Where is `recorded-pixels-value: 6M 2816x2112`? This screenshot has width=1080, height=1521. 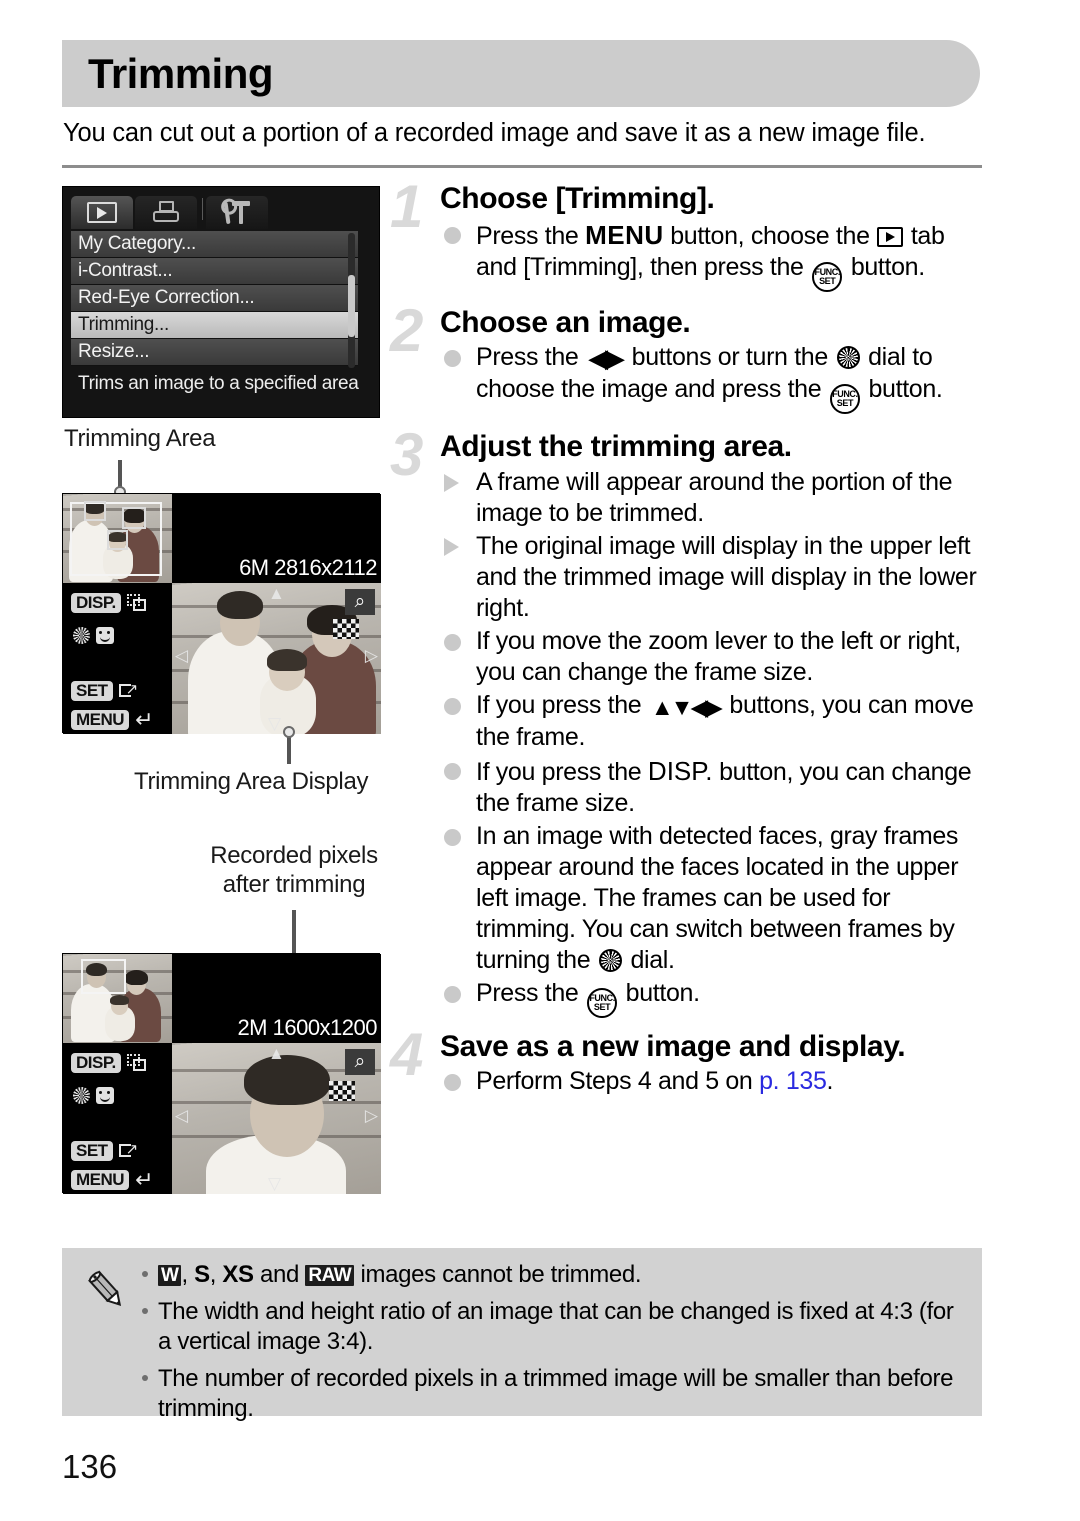 recorded-pixels-value: 6M 2816x2112 is located at coordinates (308, 567).